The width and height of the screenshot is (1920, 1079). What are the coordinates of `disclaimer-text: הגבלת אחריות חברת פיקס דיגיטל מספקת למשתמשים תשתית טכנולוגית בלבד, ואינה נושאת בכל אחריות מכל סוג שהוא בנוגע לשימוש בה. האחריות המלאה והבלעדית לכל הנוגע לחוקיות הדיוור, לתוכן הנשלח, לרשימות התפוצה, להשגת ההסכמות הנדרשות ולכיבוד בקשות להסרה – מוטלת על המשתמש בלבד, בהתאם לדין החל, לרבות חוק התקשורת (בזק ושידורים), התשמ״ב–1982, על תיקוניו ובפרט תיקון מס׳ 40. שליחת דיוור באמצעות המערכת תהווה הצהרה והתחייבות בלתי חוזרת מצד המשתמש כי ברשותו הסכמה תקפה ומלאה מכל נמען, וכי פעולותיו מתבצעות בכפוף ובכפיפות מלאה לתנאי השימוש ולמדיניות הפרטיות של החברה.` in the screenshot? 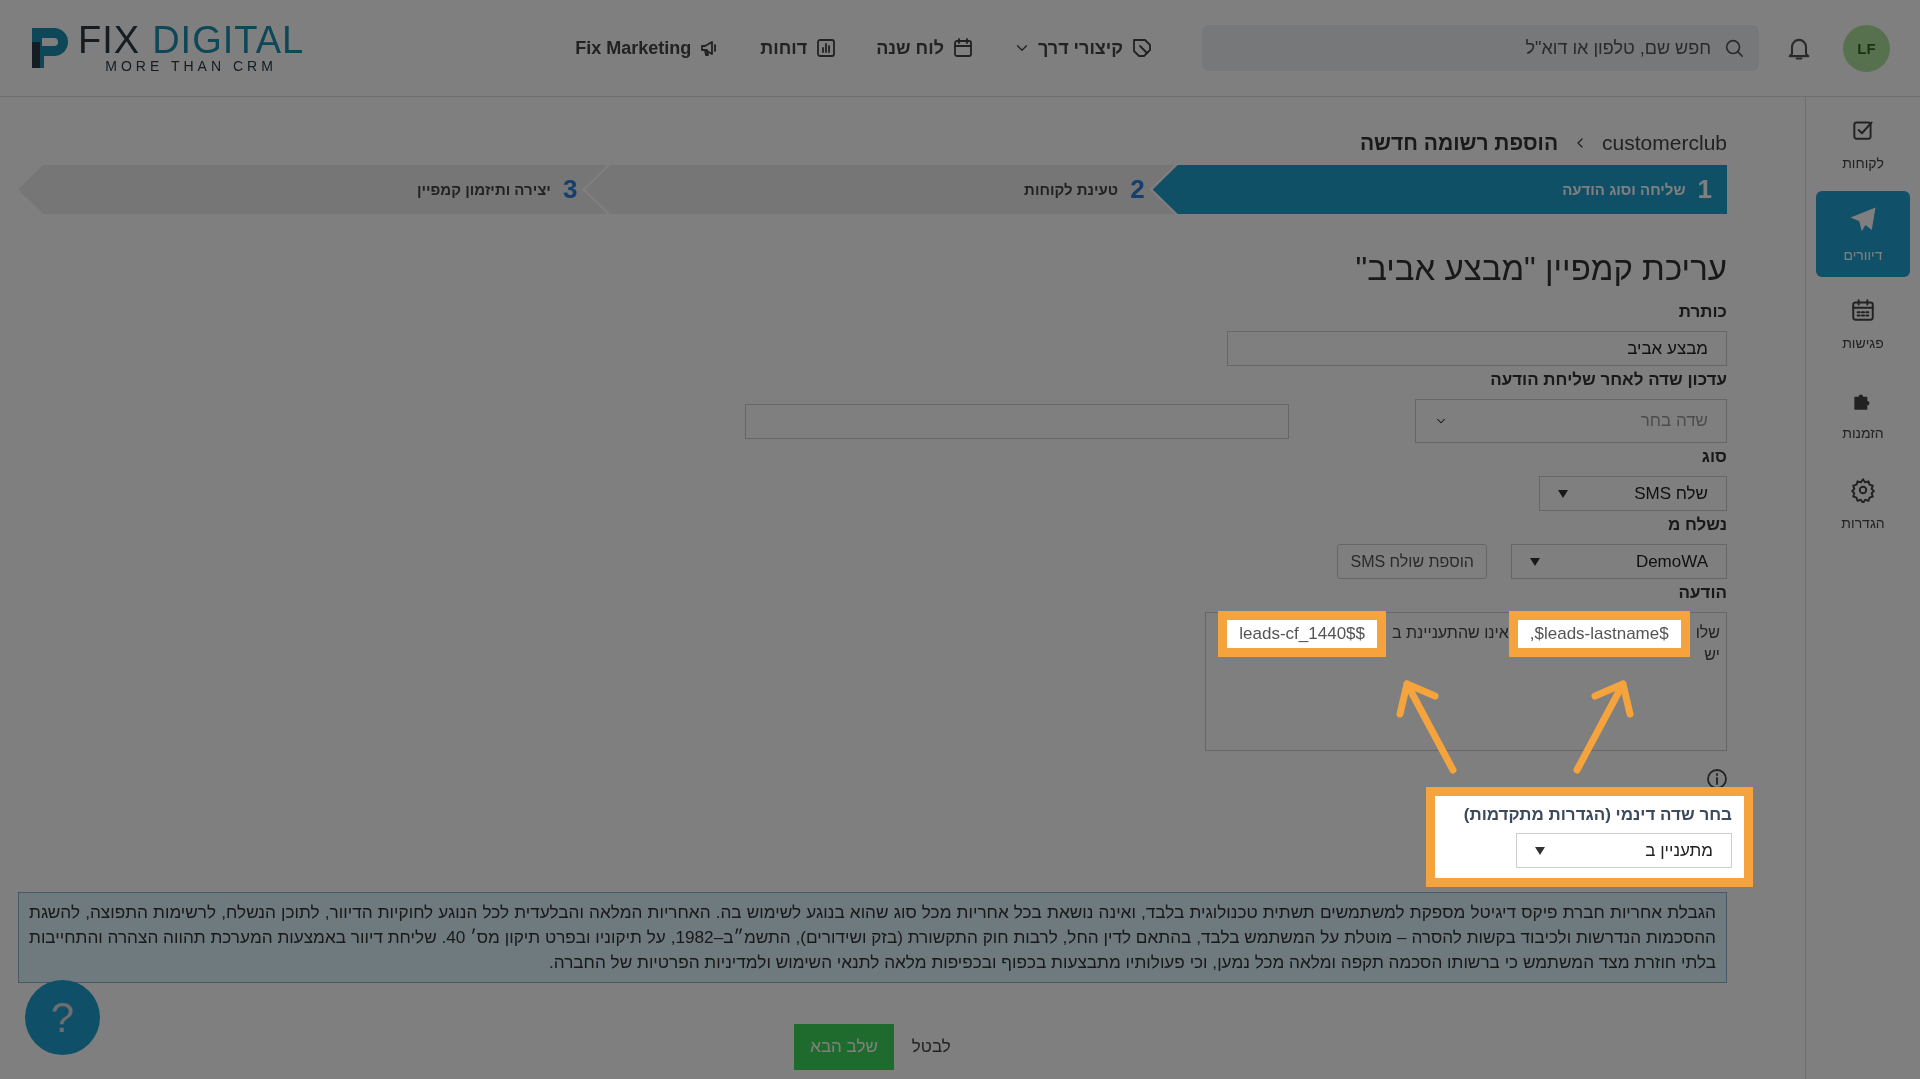 It's located at (872, 937).